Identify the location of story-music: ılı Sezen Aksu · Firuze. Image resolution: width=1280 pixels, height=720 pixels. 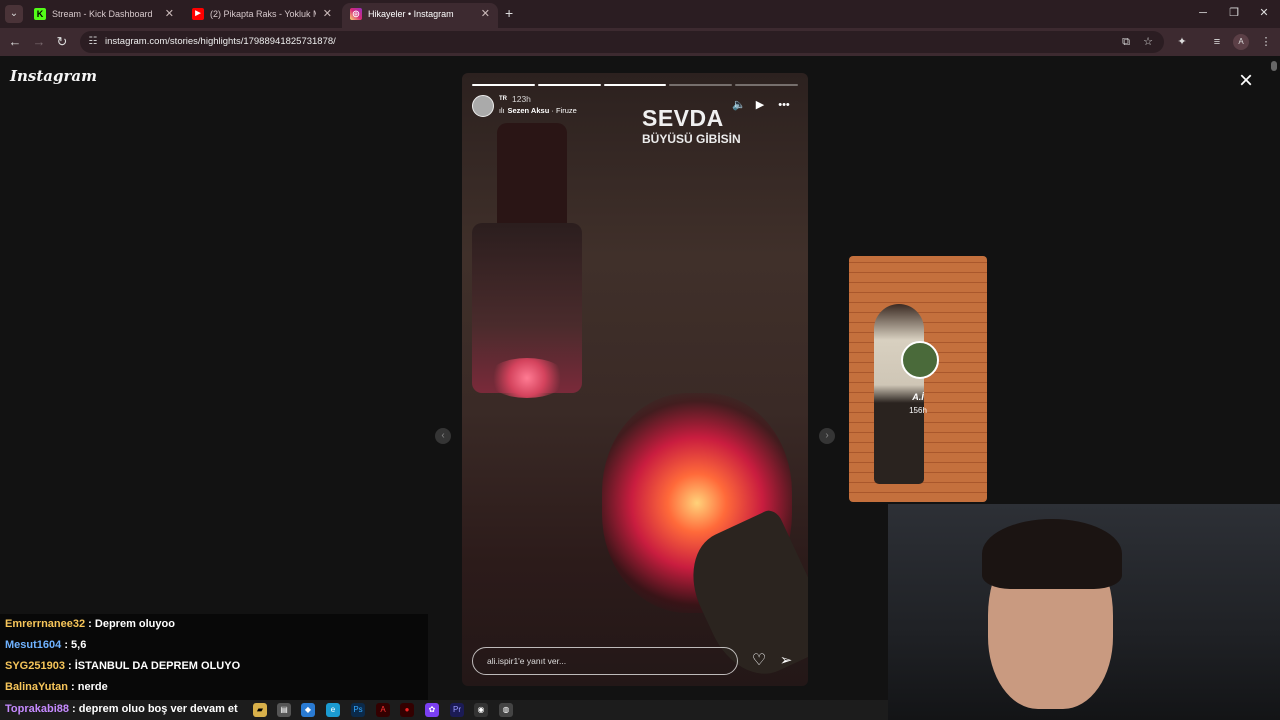
(538, 110).